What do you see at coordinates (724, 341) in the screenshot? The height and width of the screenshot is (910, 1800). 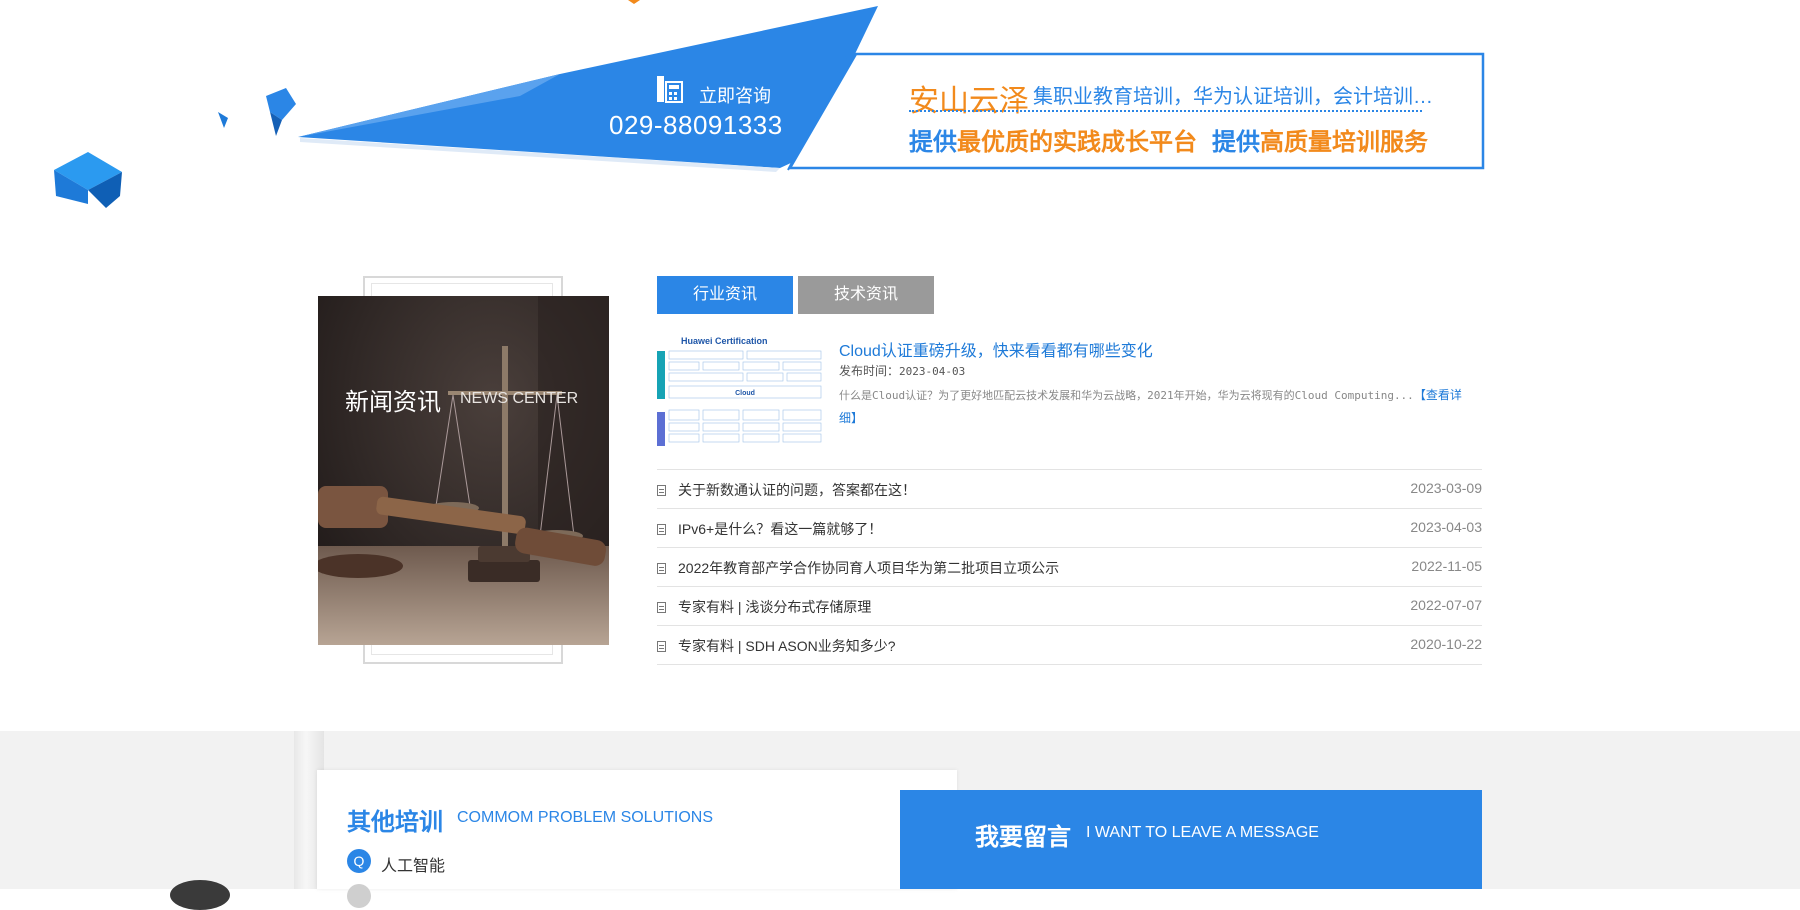 I see `svg-text: Huawei Certification` at bounding box center [724, 341].